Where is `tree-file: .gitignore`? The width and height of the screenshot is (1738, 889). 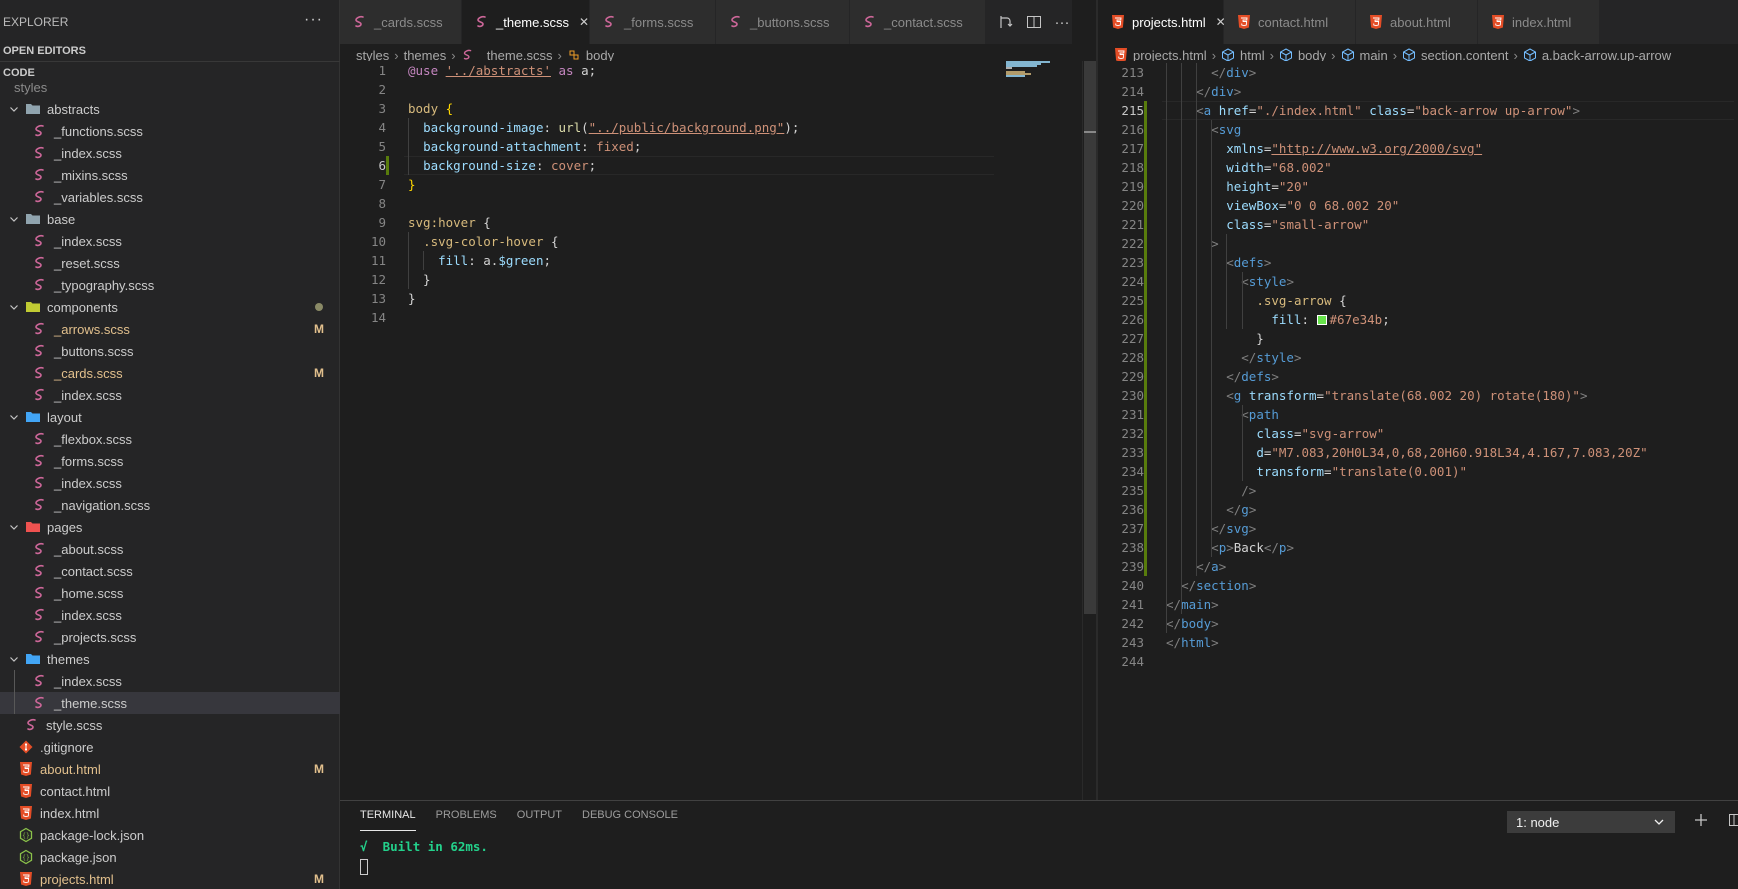 tree-file: .gitignore is located at coordinates (170, 747).